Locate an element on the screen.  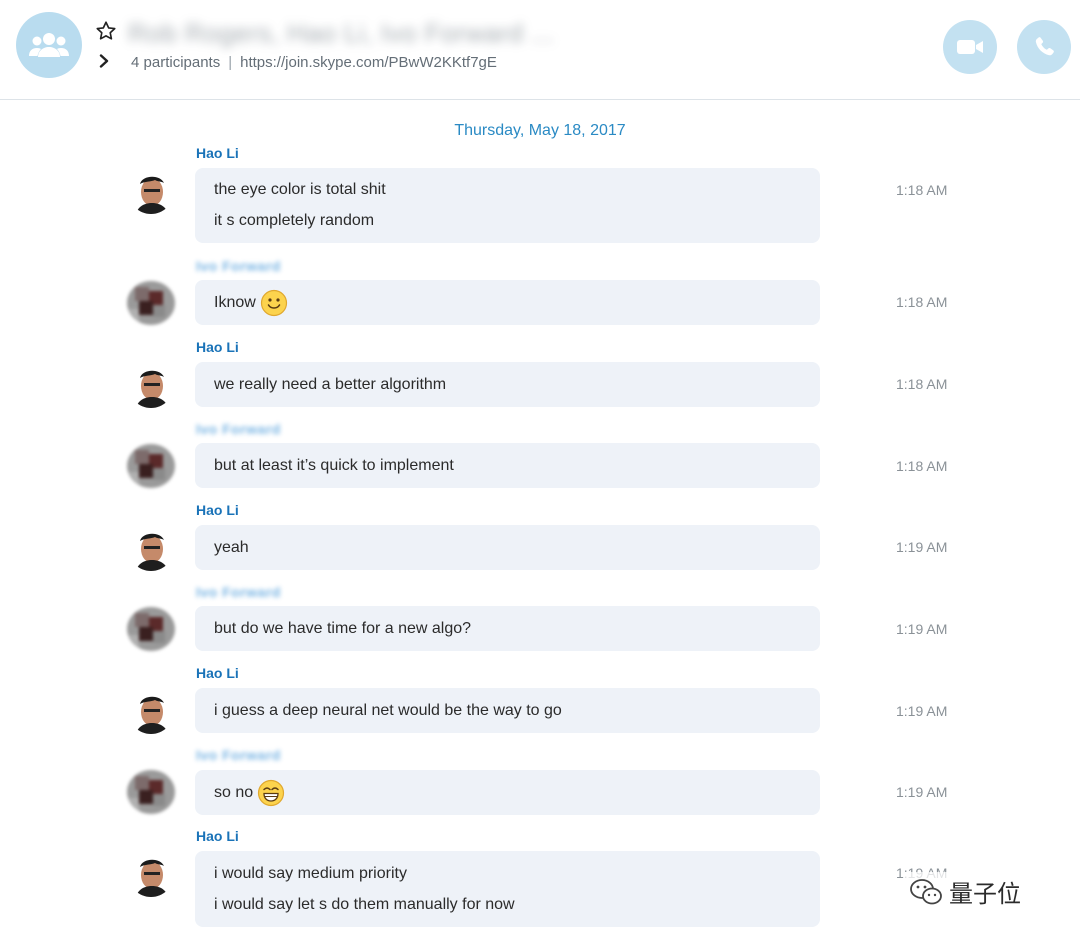
message-text: it s completely random is located at coordinates (294, 220).